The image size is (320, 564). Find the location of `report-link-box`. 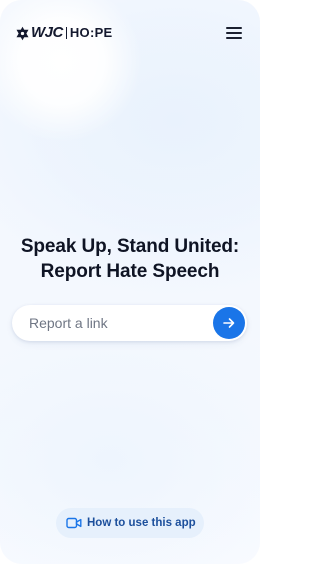

report-link-box is located at coordinates (129, 323).